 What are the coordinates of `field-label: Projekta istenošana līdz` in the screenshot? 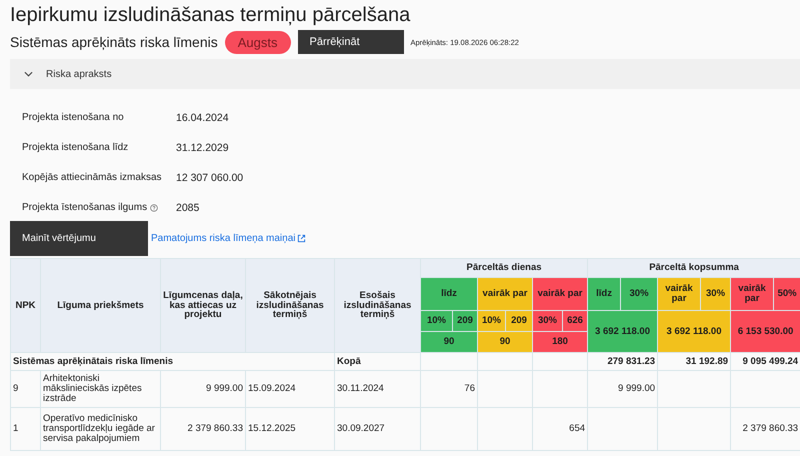 It's located at (75, 147).